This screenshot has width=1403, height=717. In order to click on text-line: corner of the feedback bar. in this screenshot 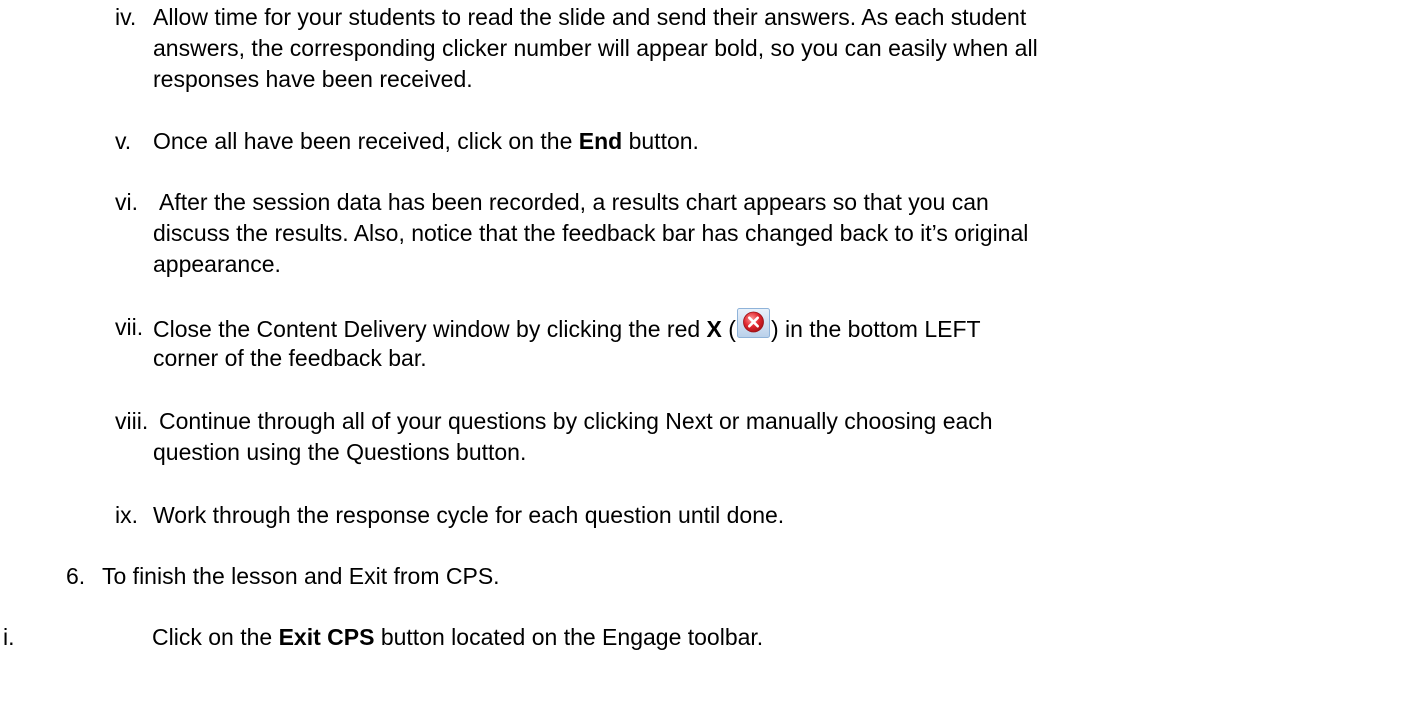, I will do `click(290, 358)`.